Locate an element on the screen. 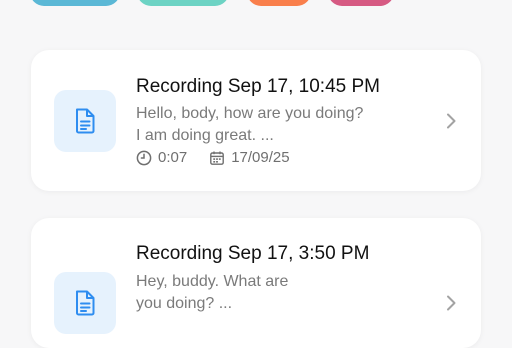 This screenshot has height=348, width=512. duration: 0:07 is located at coordinates (161, 157).